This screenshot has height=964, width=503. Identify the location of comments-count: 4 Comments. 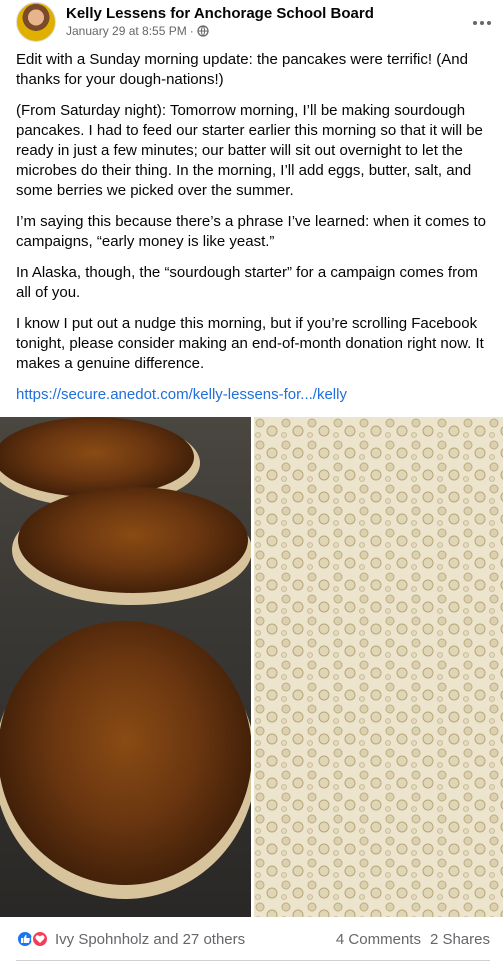
(378, 939).